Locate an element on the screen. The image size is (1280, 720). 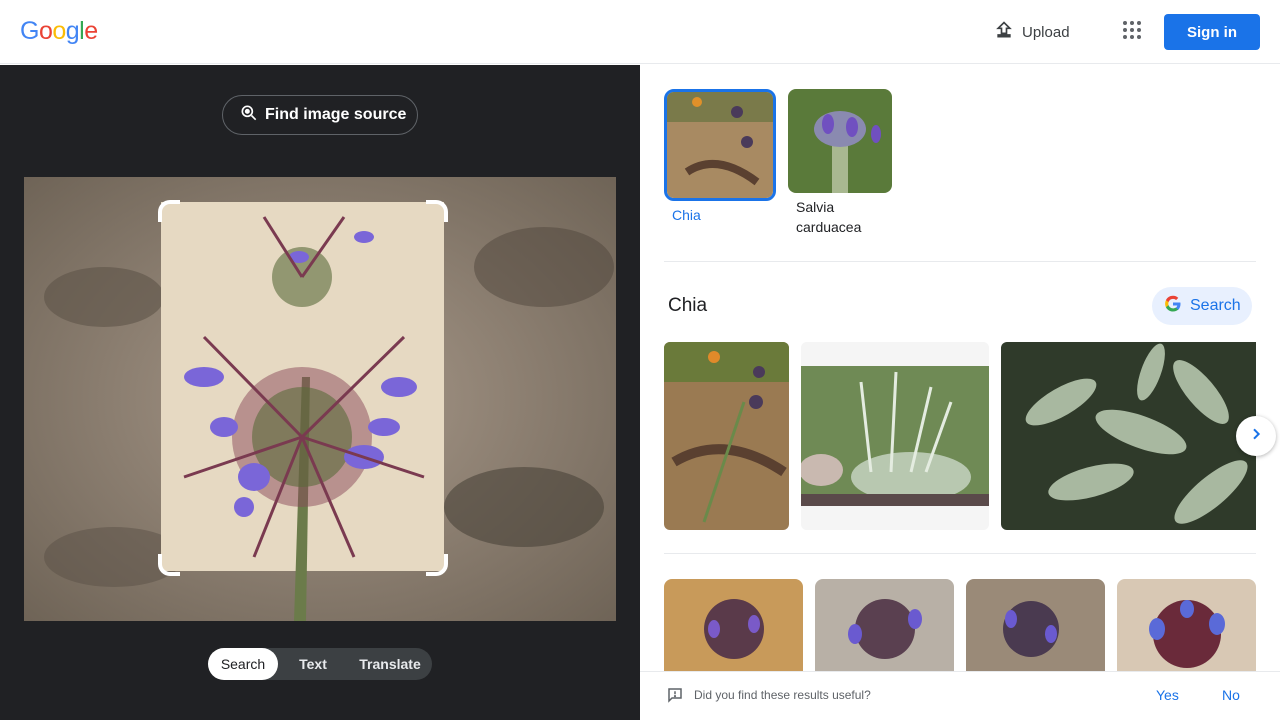
crop-handle-top-right is located at coordinates (437, 211).